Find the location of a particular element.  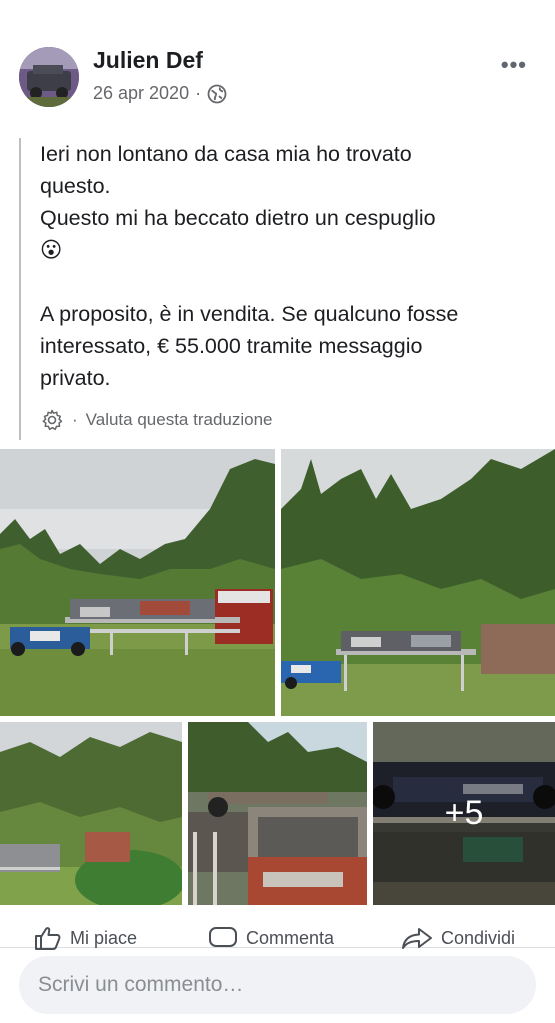

avatar is located at coordinates (49, 77).